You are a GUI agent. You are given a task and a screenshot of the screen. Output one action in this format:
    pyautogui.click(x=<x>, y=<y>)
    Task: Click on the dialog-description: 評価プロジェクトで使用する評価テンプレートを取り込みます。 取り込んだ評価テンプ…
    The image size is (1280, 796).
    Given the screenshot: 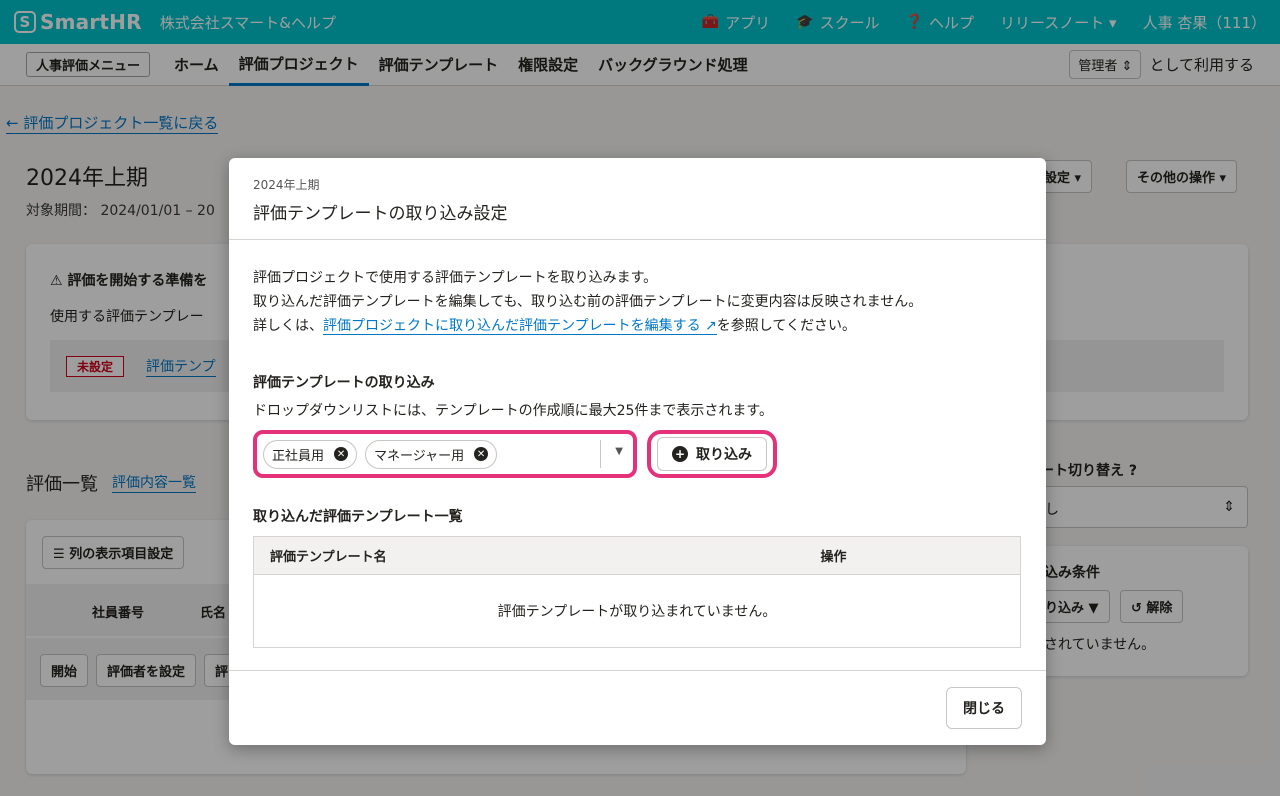 What is the action you would take?
    pyautogui.click(x=588, y=302)
    